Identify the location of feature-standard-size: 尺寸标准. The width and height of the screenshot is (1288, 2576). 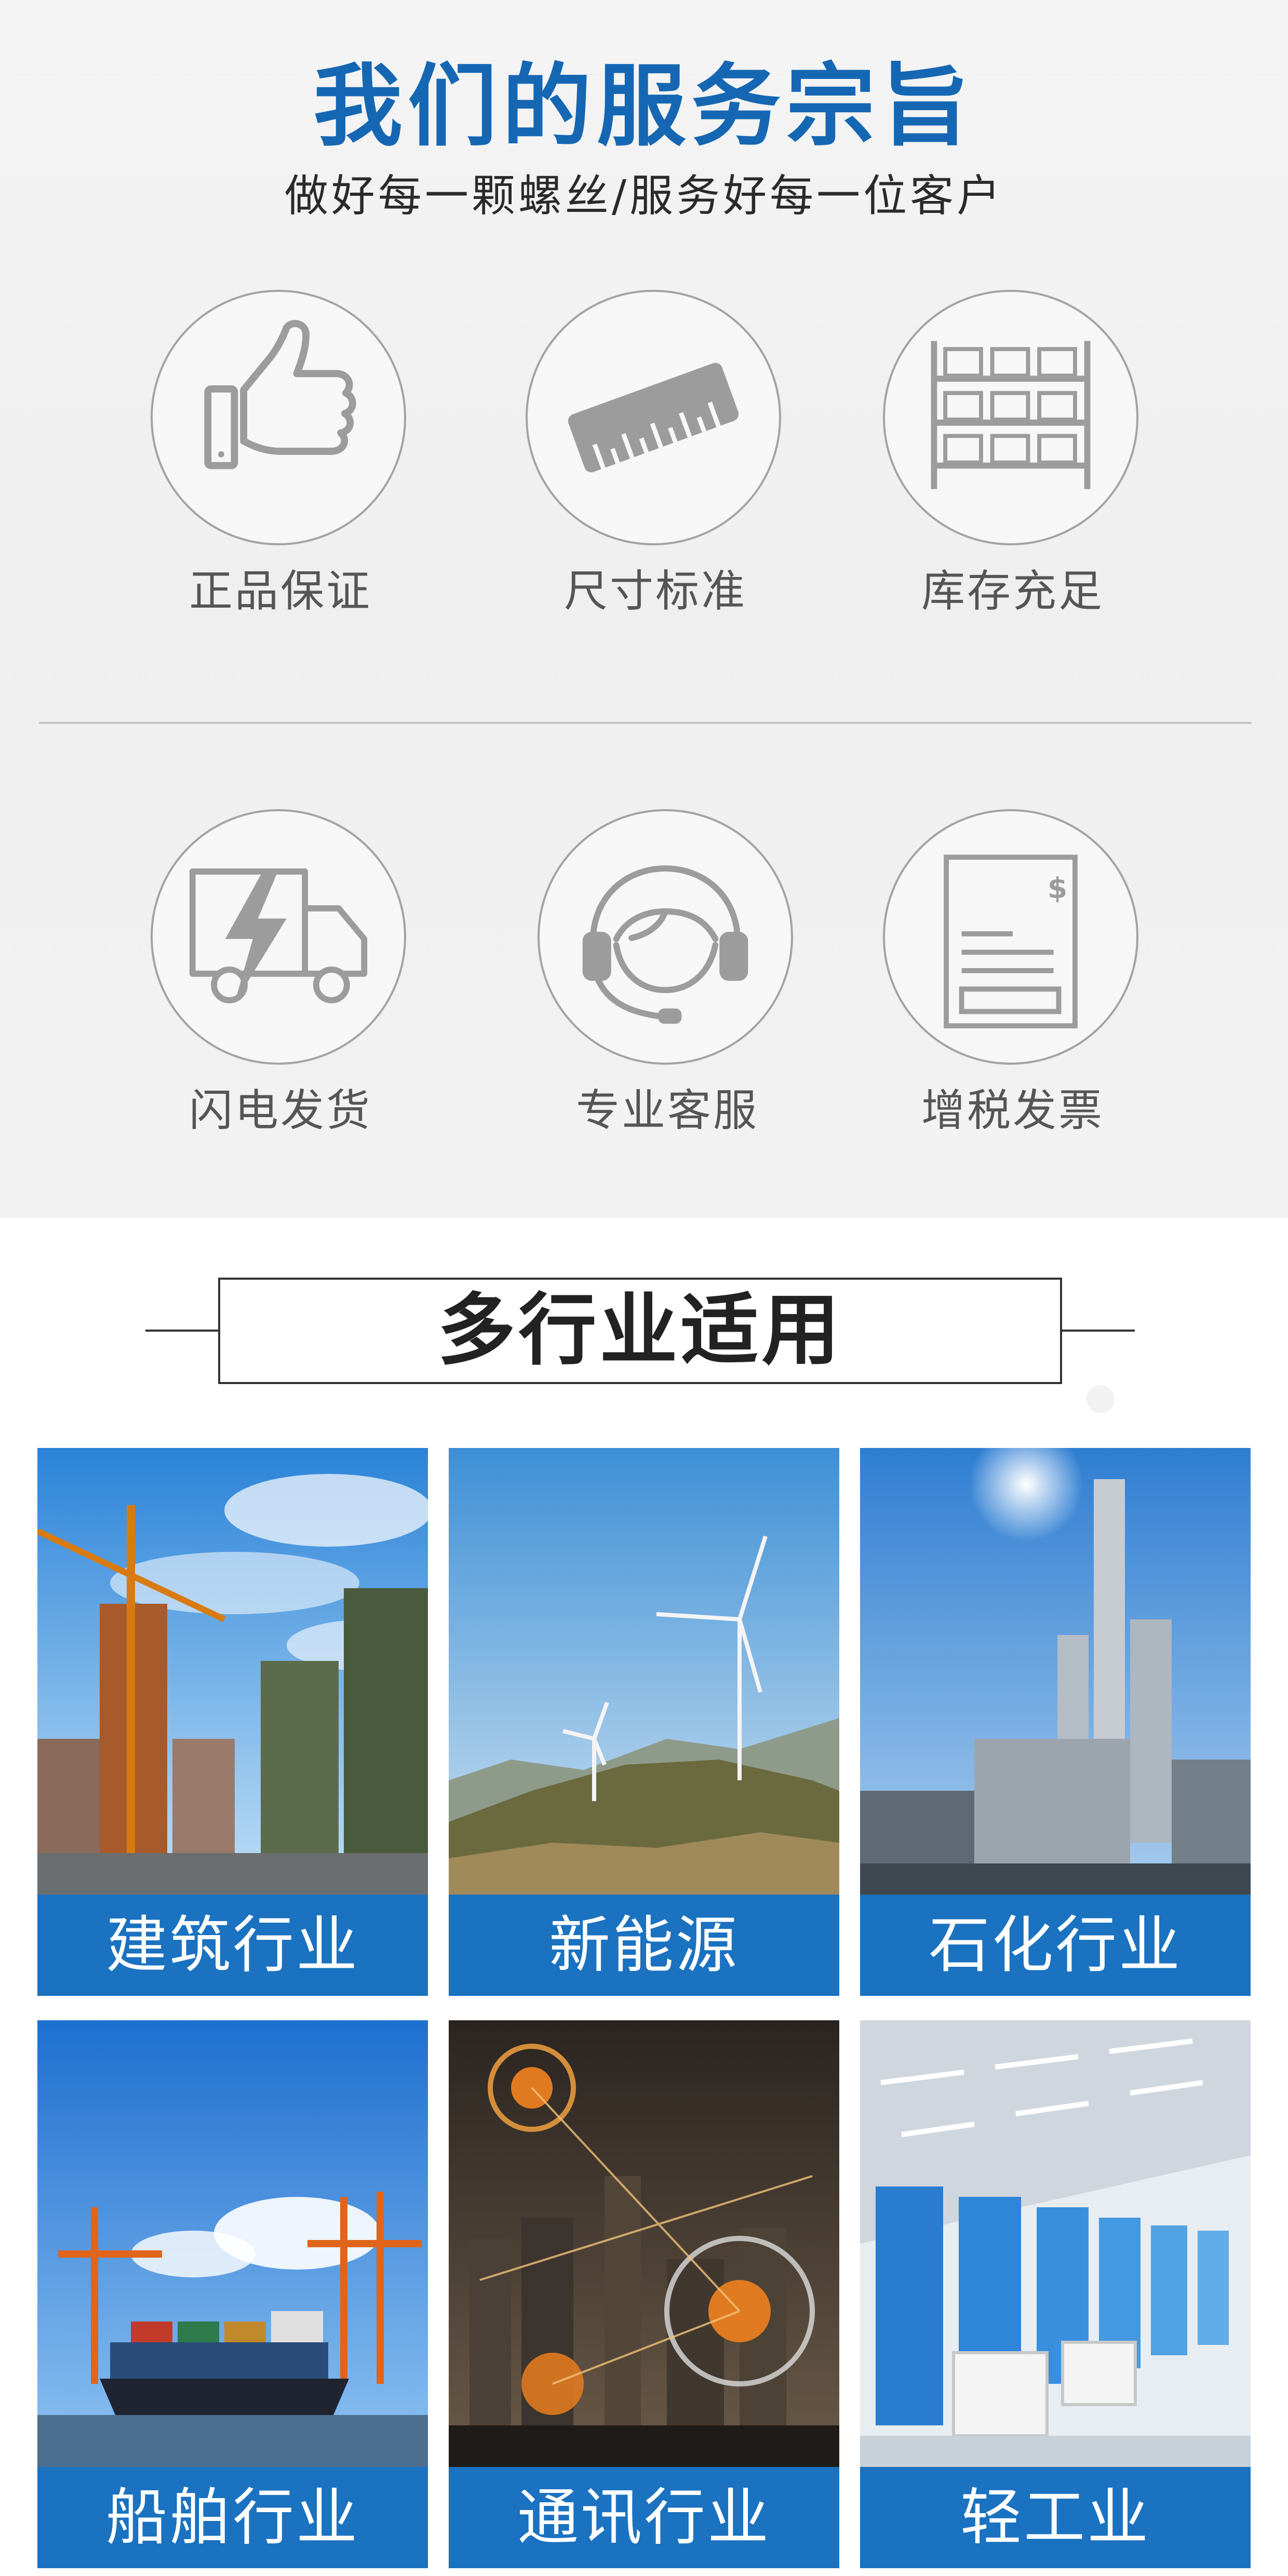
(655, 477).